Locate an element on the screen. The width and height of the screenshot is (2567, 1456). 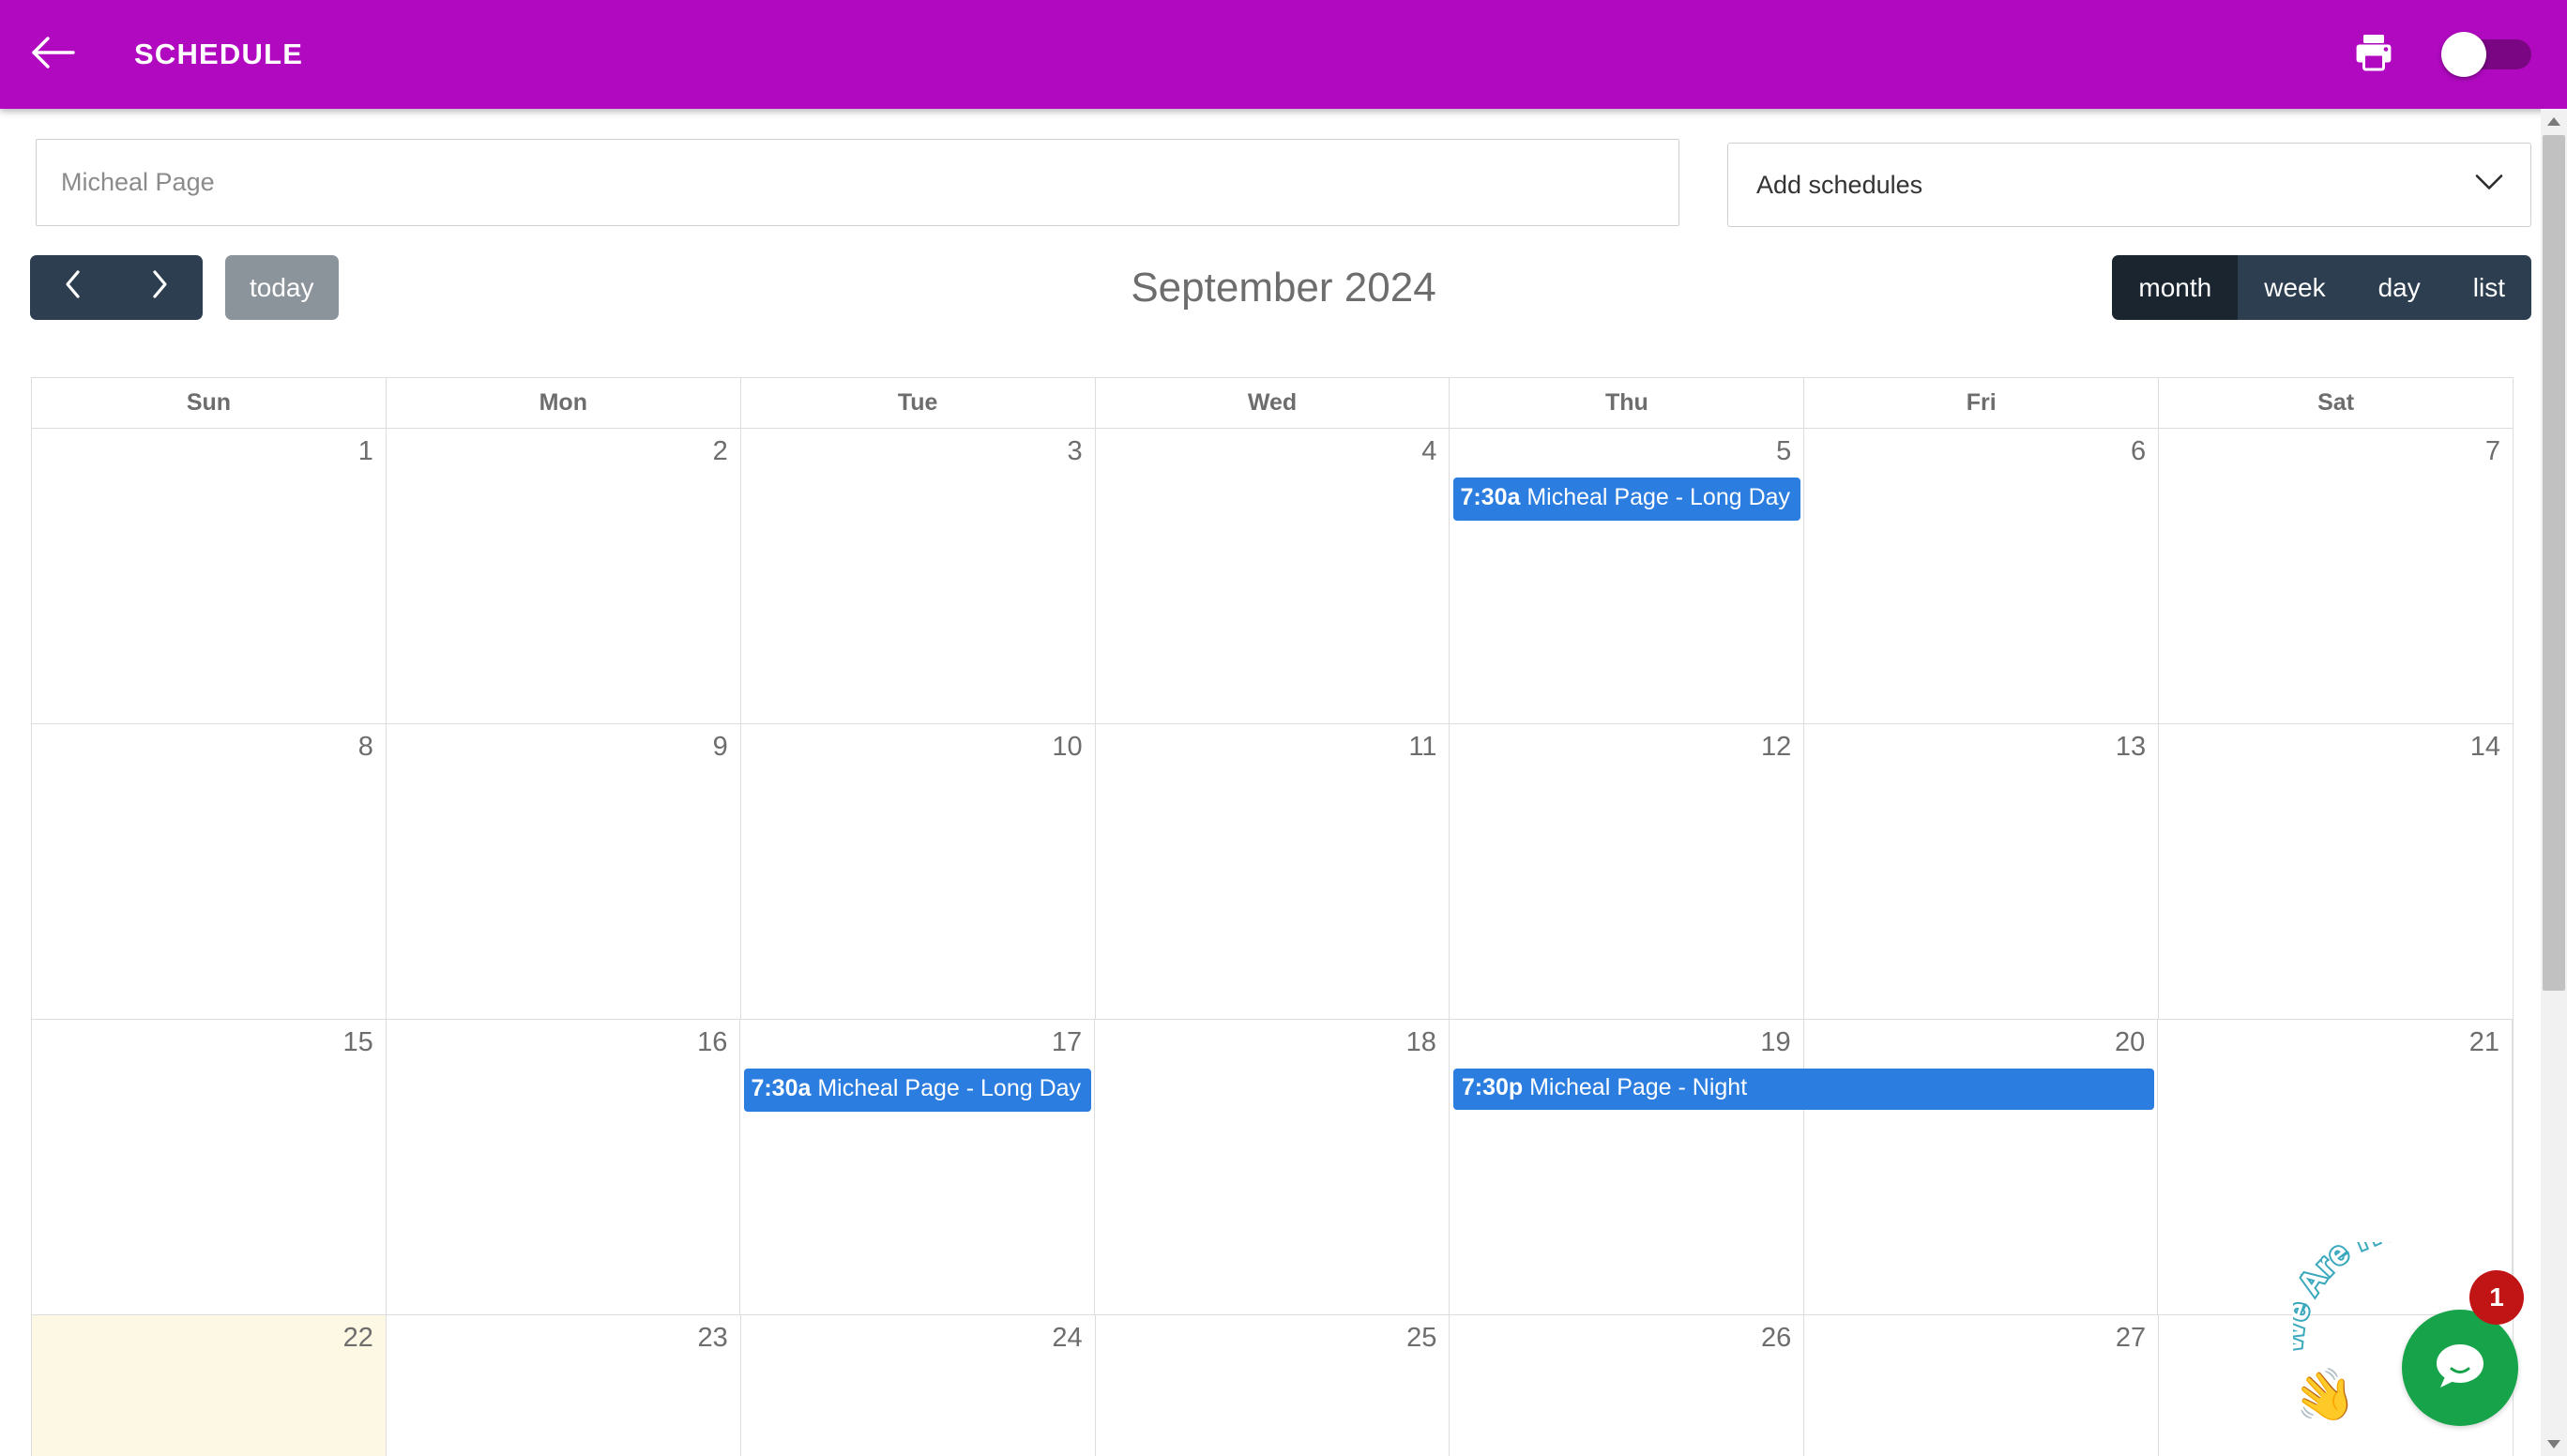
day-number: 2 is located at coordinates (720, 451).